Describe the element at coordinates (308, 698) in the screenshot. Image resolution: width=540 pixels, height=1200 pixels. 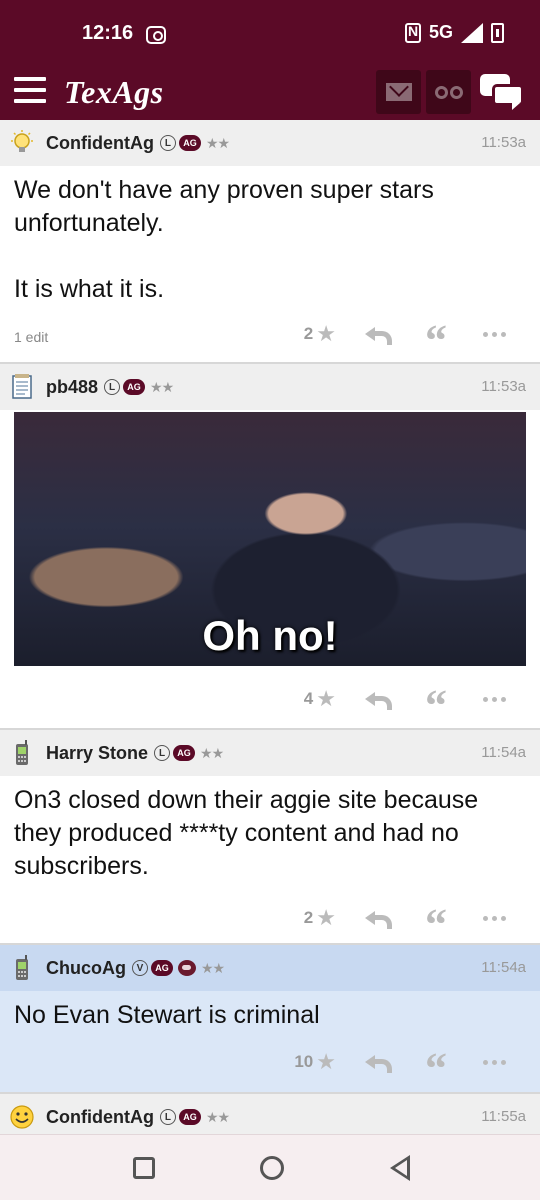
I see `star-count: 4` at that location.